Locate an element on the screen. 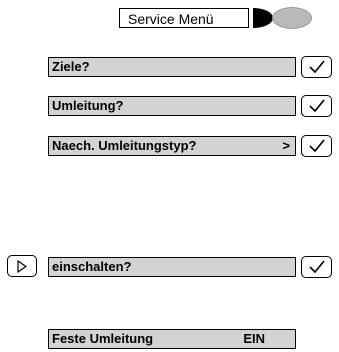  confirm-button-ziele is located at coordinates (316, 67).